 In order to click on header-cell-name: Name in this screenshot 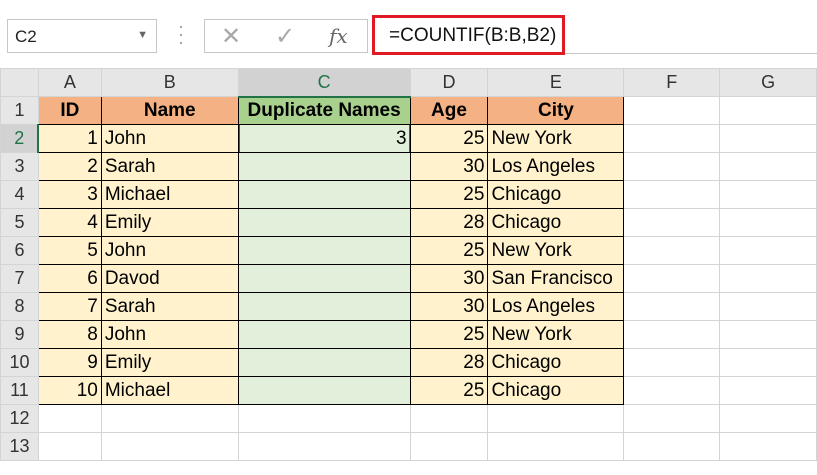, I will do `click(169, 110)`.